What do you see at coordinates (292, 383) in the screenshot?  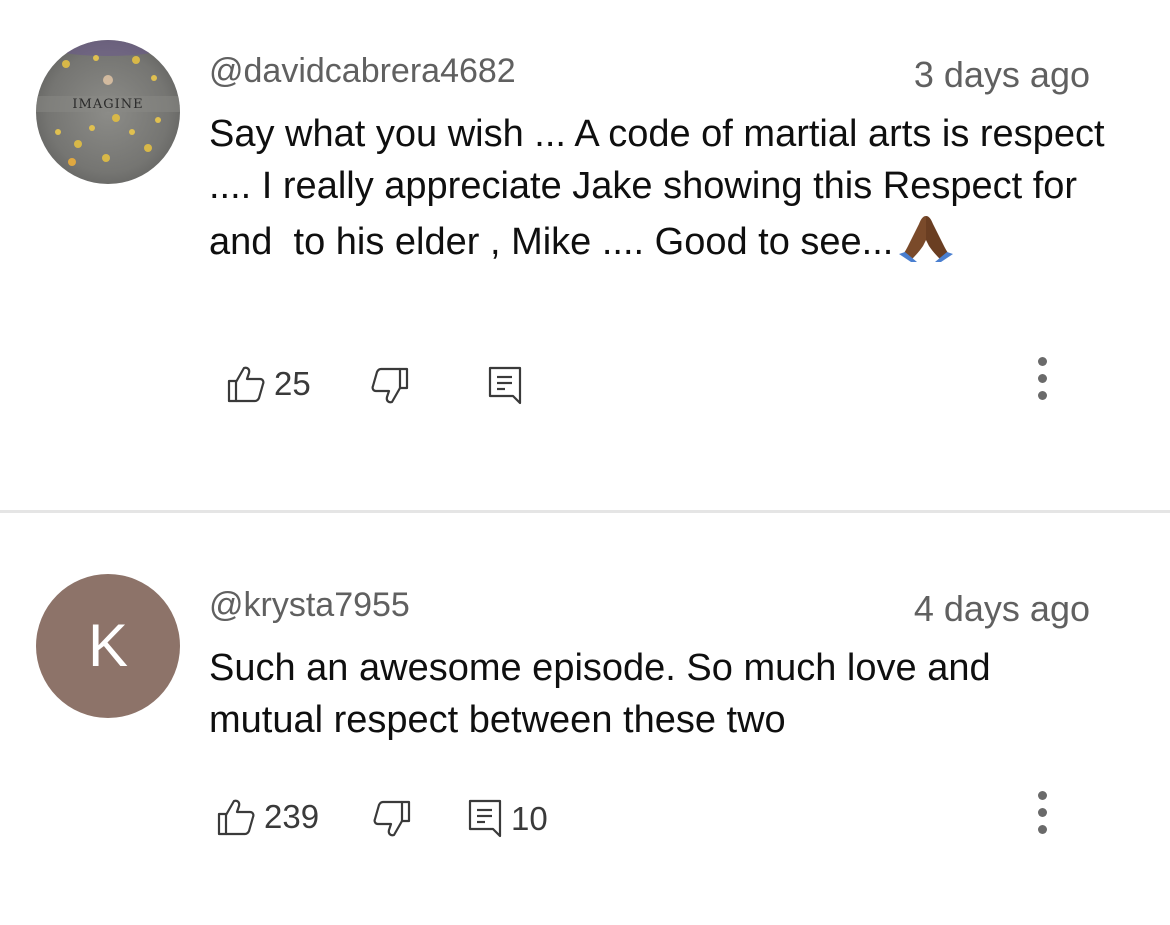 I see `like-count: 25` at bounding box center [292, 383].